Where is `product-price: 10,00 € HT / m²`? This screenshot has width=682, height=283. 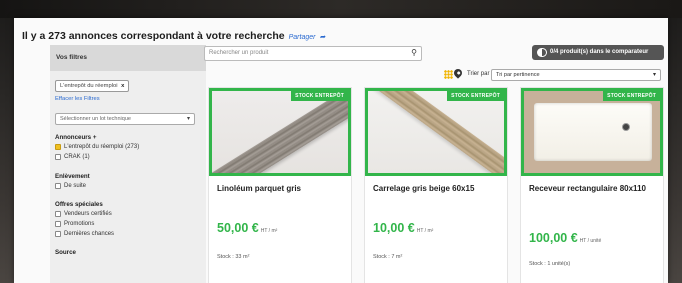
product-price: 10,00 € HT / m² is located at coordinates (403, 228).